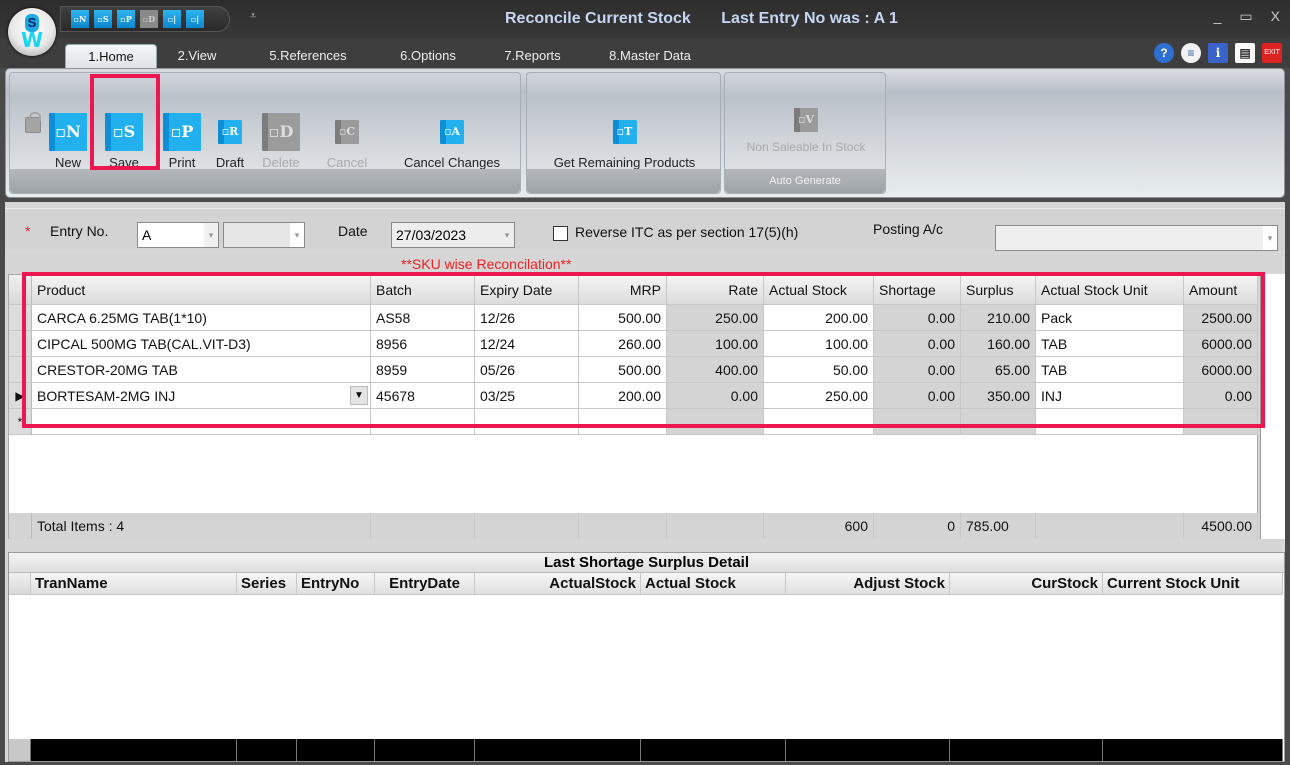 This screenshot has height=765, width=1290. Describe the element at coordinates (819, 370) in the screenshot. I see `cell-actual-stock: 50.00` at that location.